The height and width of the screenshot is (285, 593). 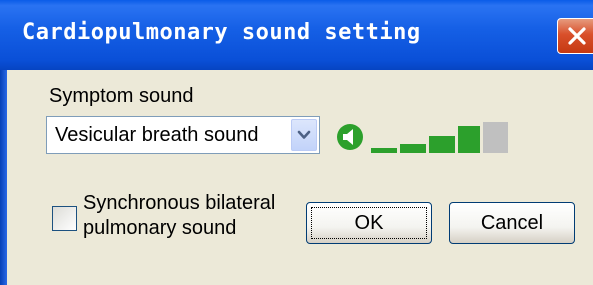 I want to click on volume-control, so click(x=424, y=137).